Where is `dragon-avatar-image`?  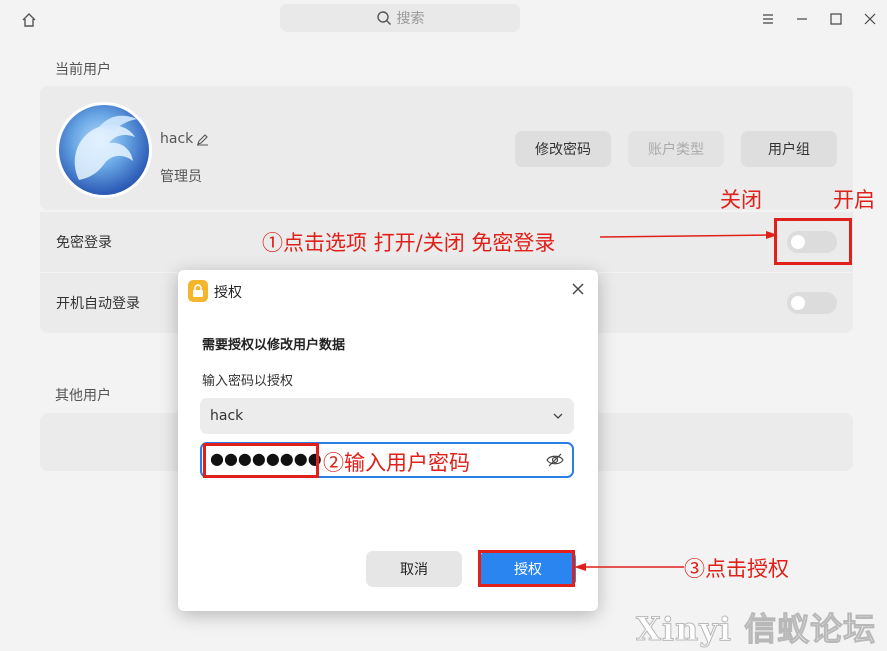
dragon-avatar-image is located at coordinates (105, 147).